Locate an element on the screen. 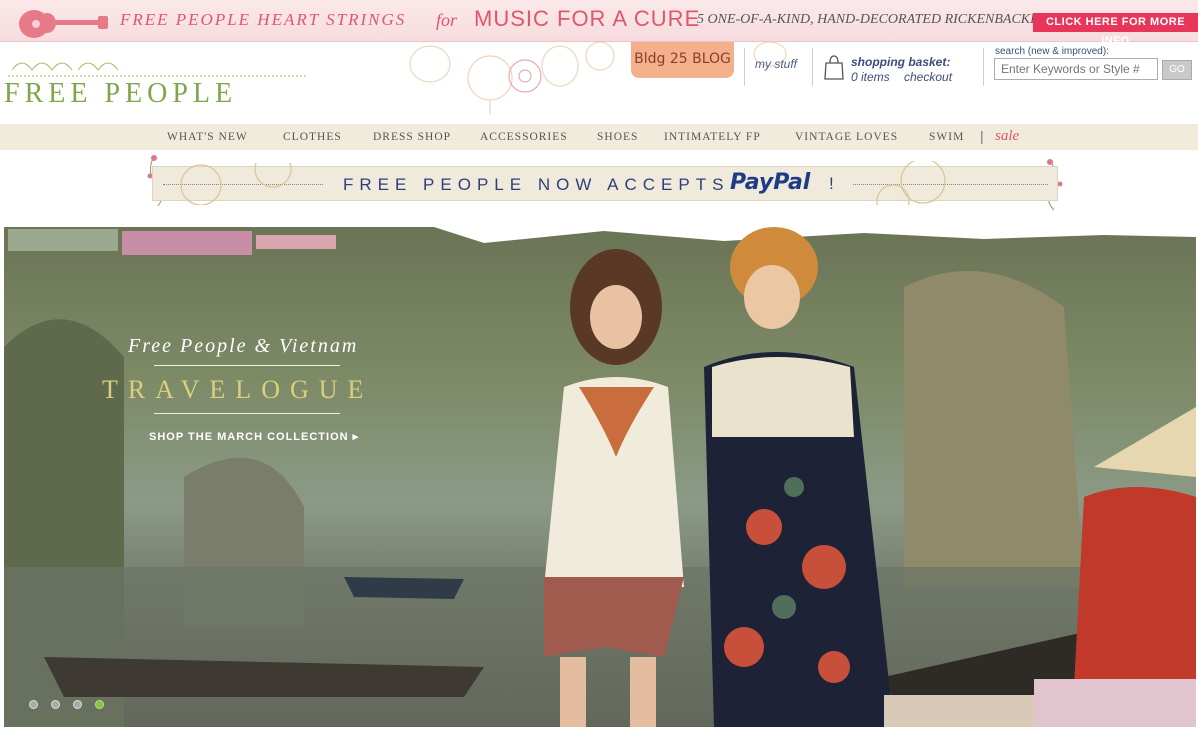 Image resolution: width=1198 pixels, height=740 pixels. search-label: search (new & improved): is located at coordinates (1052, 51).